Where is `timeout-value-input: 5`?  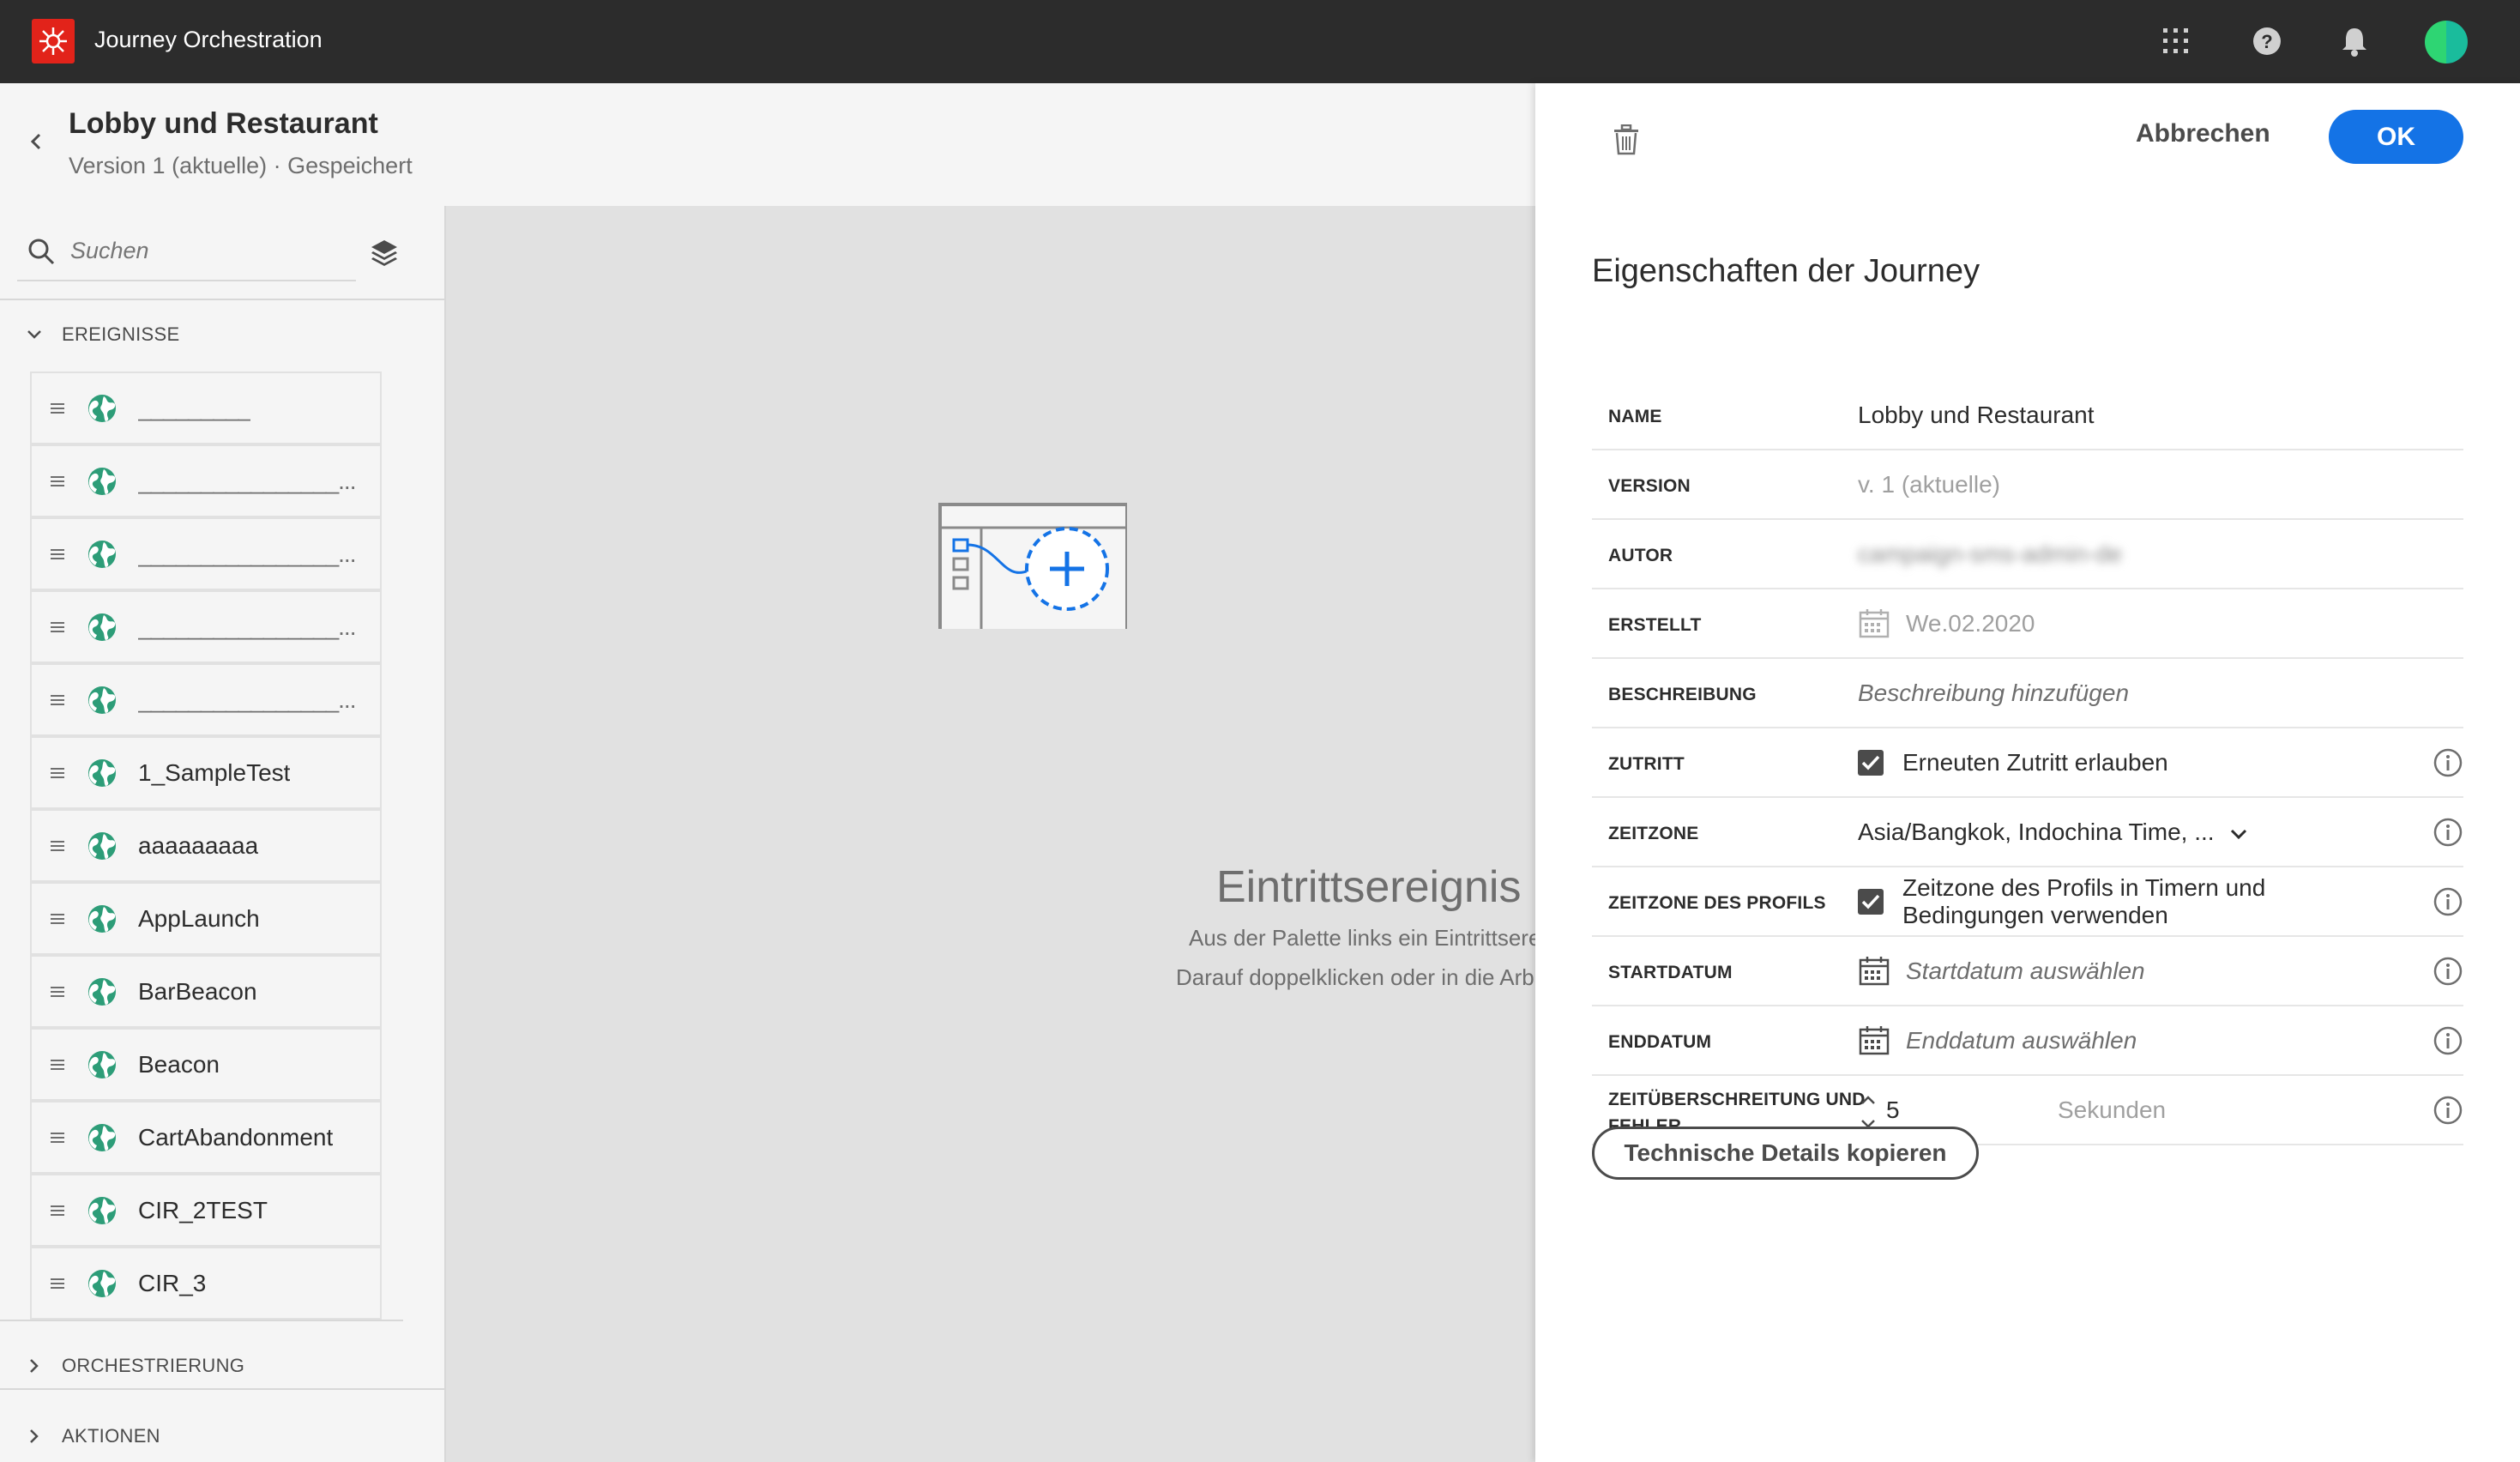
timeout-value-input: 5 is located at coordinates (1893, 1110).